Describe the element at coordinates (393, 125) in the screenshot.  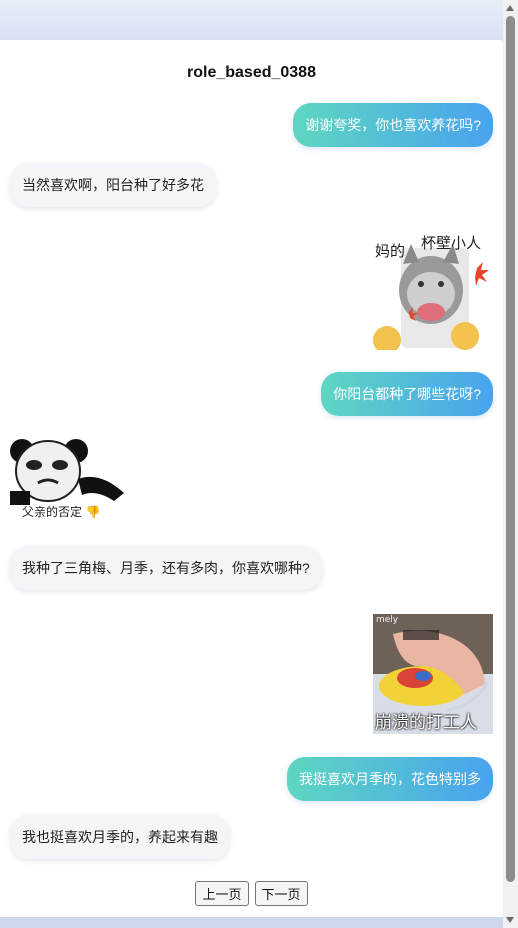
I see `message-bubble-right: 谢谢夸奖，你也喜欢养花吗?` at that location.